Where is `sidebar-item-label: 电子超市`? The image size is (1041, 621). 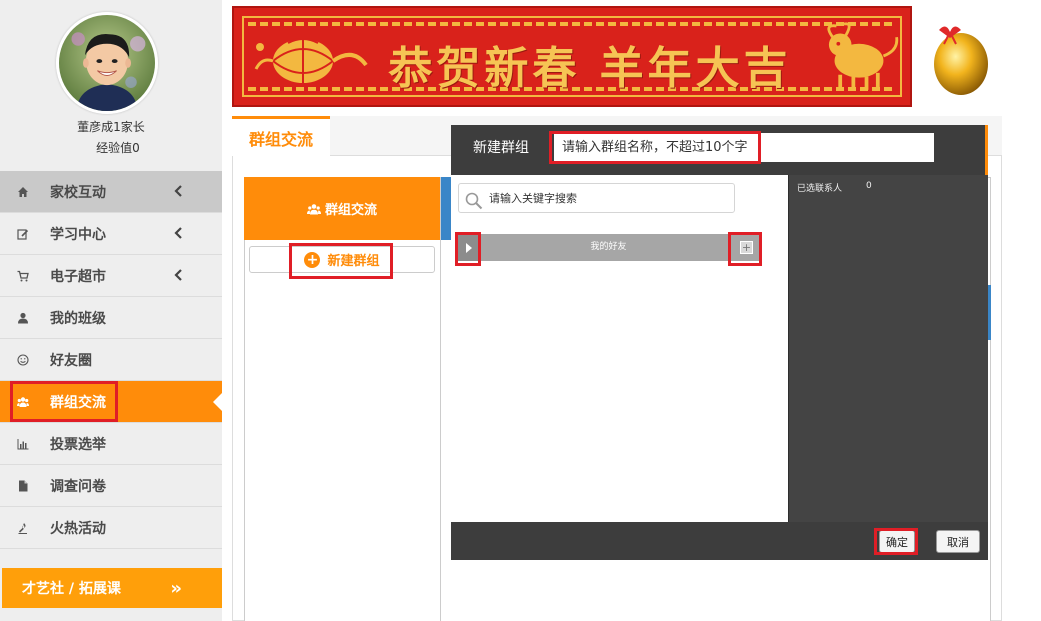 sidebar-item-label: 电子超市 is located at coordinates (78, 276).